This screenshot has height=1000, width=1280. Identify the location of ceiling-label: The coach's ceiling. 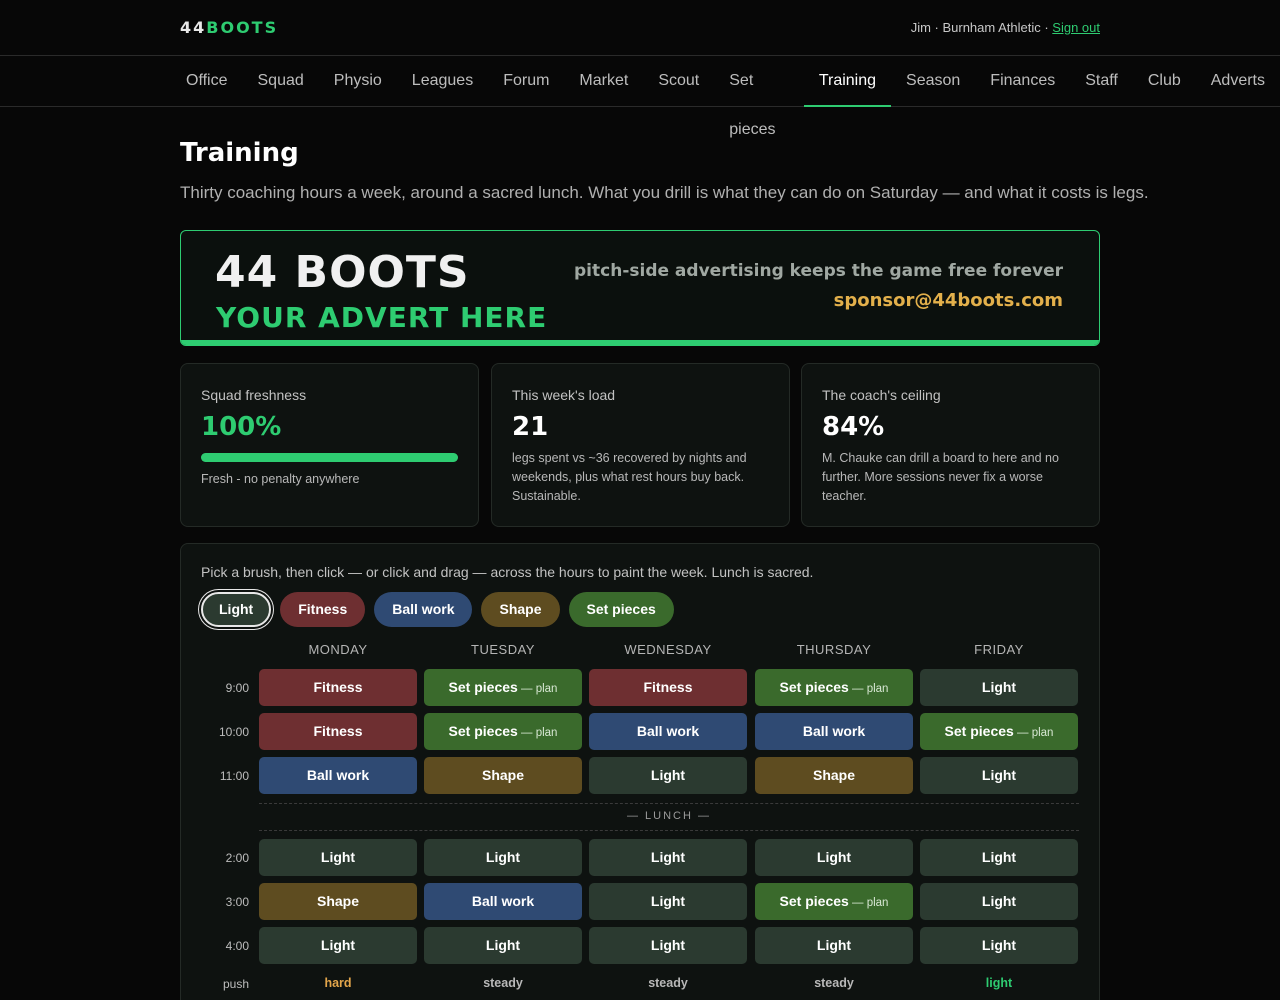
(881, 395).